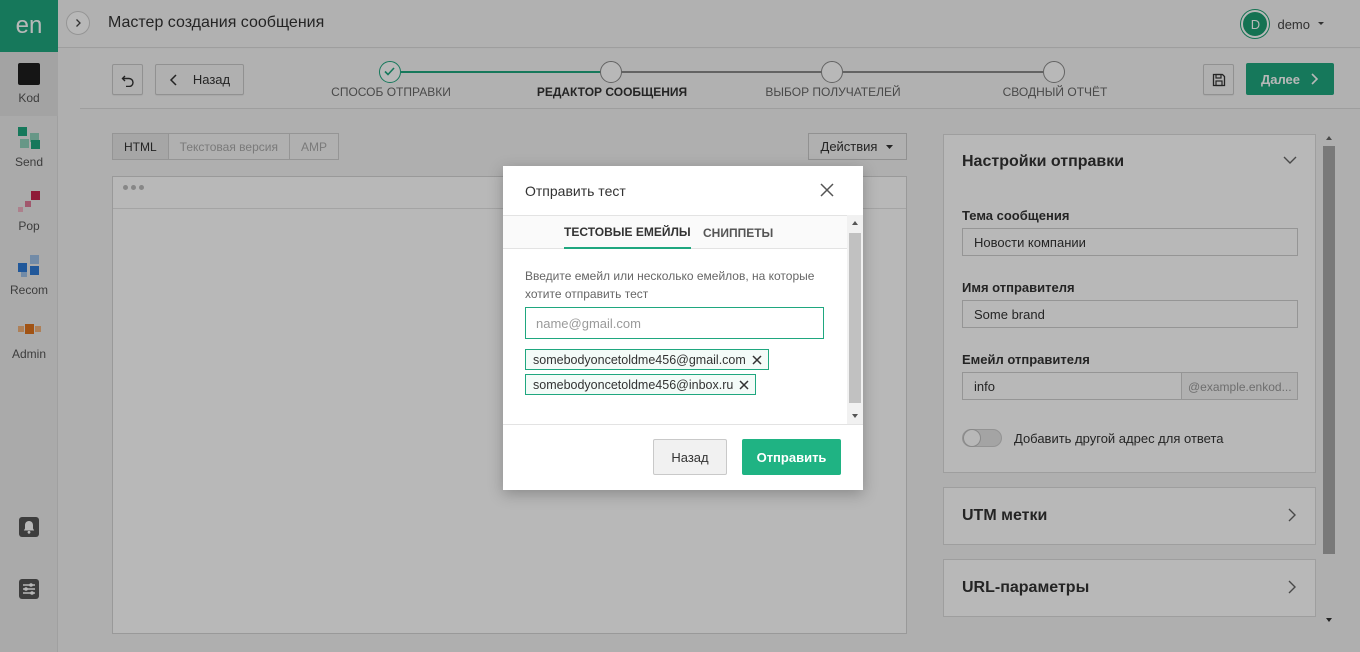  I want to click on dialog-title: Отправить тест, so click(575, 191).